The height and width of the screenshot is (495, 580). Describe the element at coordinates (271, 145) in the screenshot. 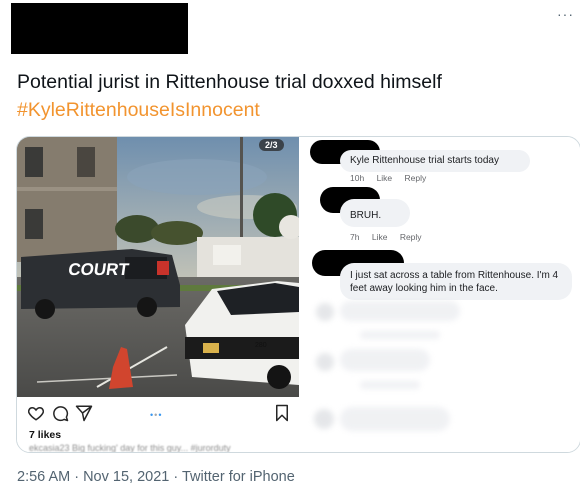

I see `page-indicator: 2/3` at that location.